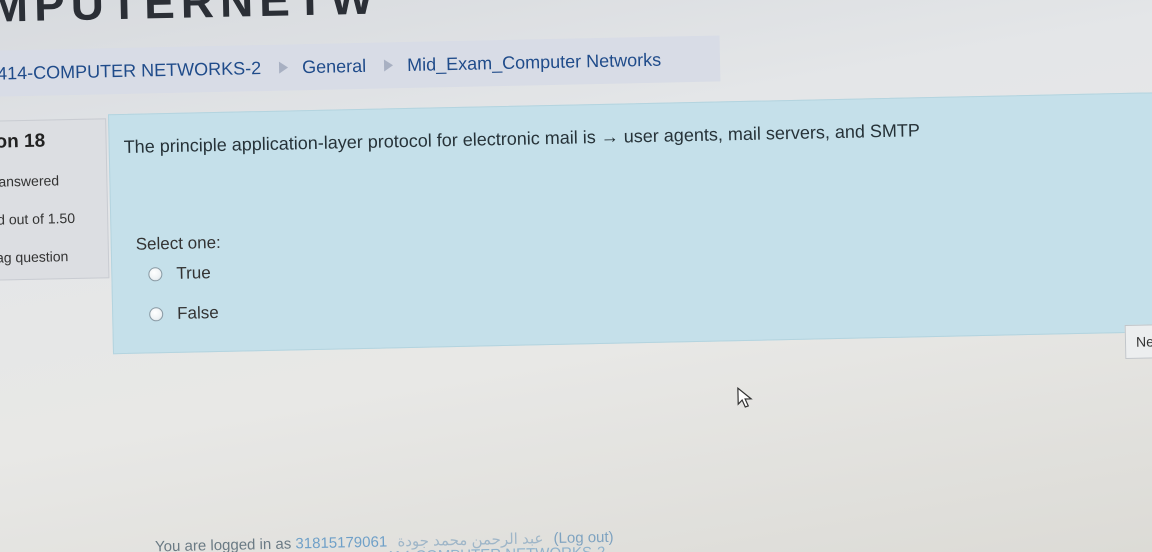  I want to click on option-true: True, so click(179, 273).